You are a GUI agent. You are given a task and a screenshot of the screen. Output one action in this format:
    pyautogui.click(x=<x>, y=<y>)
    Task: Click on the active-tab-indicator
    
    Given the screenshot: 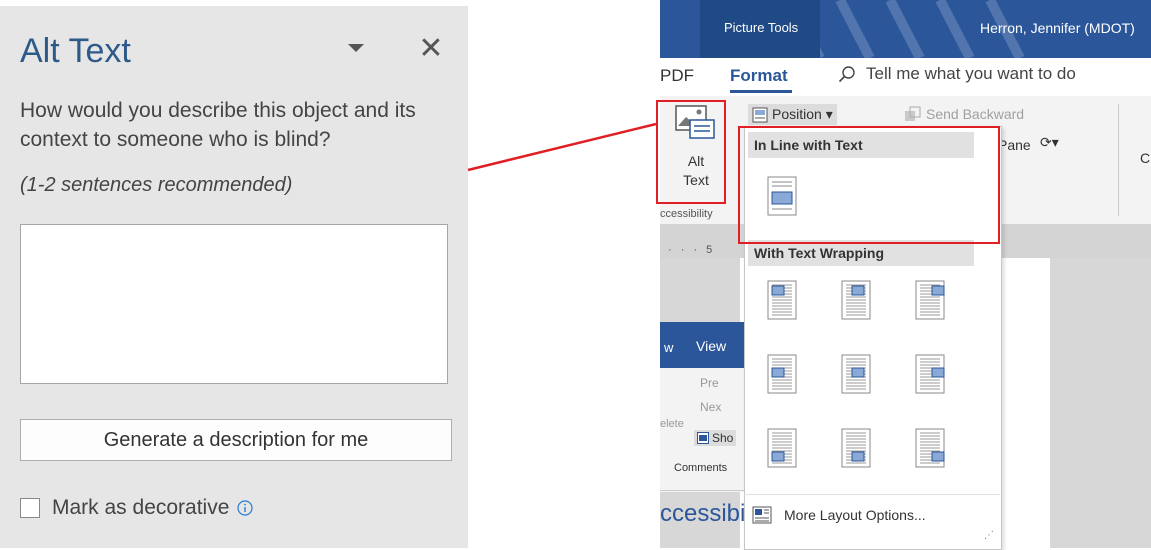 What is the action you would take?
    pyautogui.click(x=761, y=91)
    